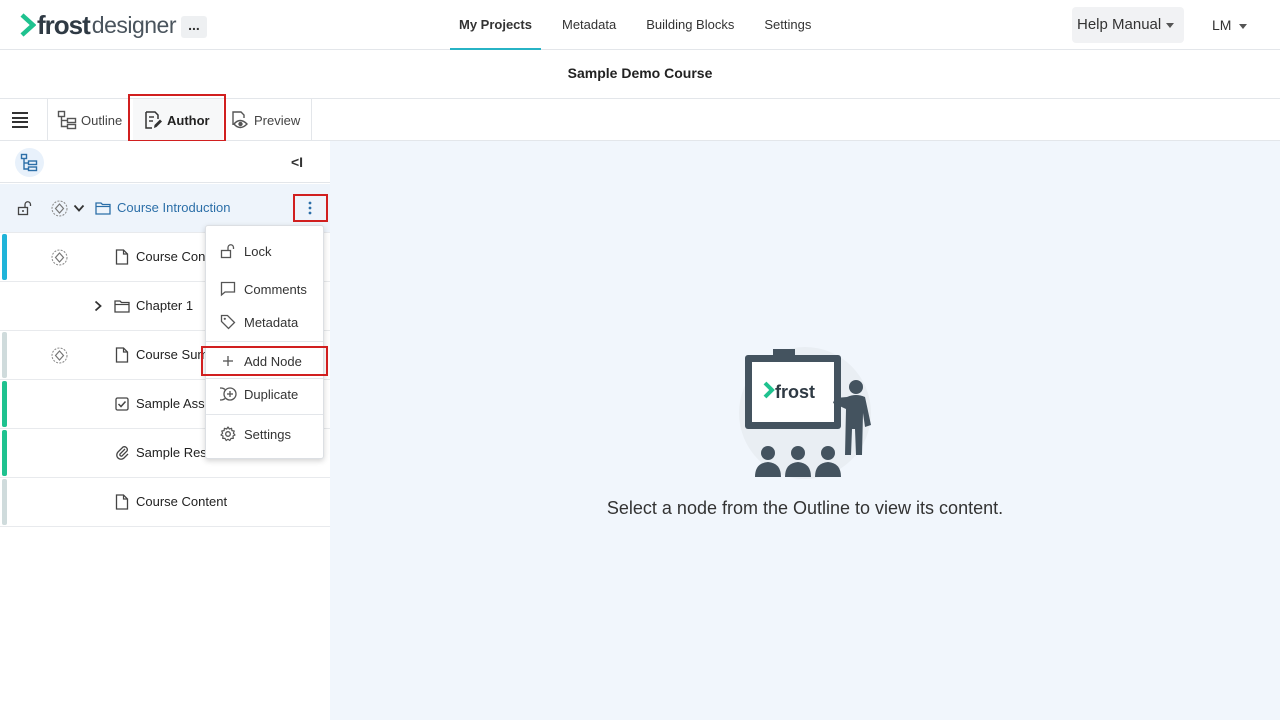 Image resolution: width=1280 pixels, height=720 pixels. I want to click on tab-preview: Preview, so click(270, 120).